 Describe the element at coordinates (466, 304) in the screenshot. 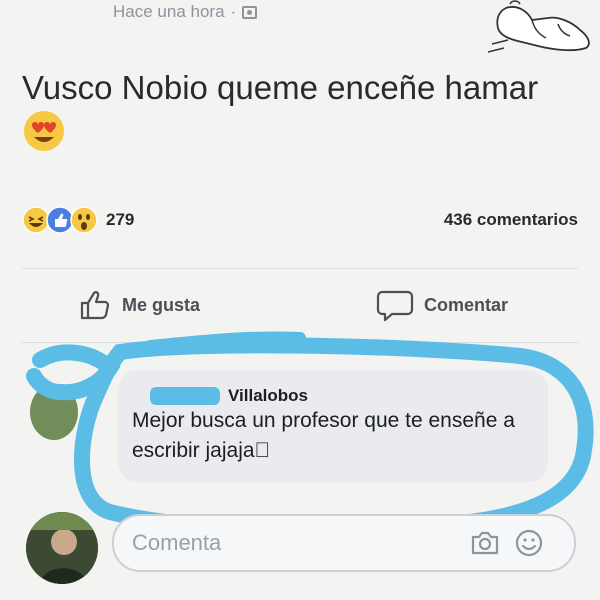

I see `comment-label: Comentar` at that location.